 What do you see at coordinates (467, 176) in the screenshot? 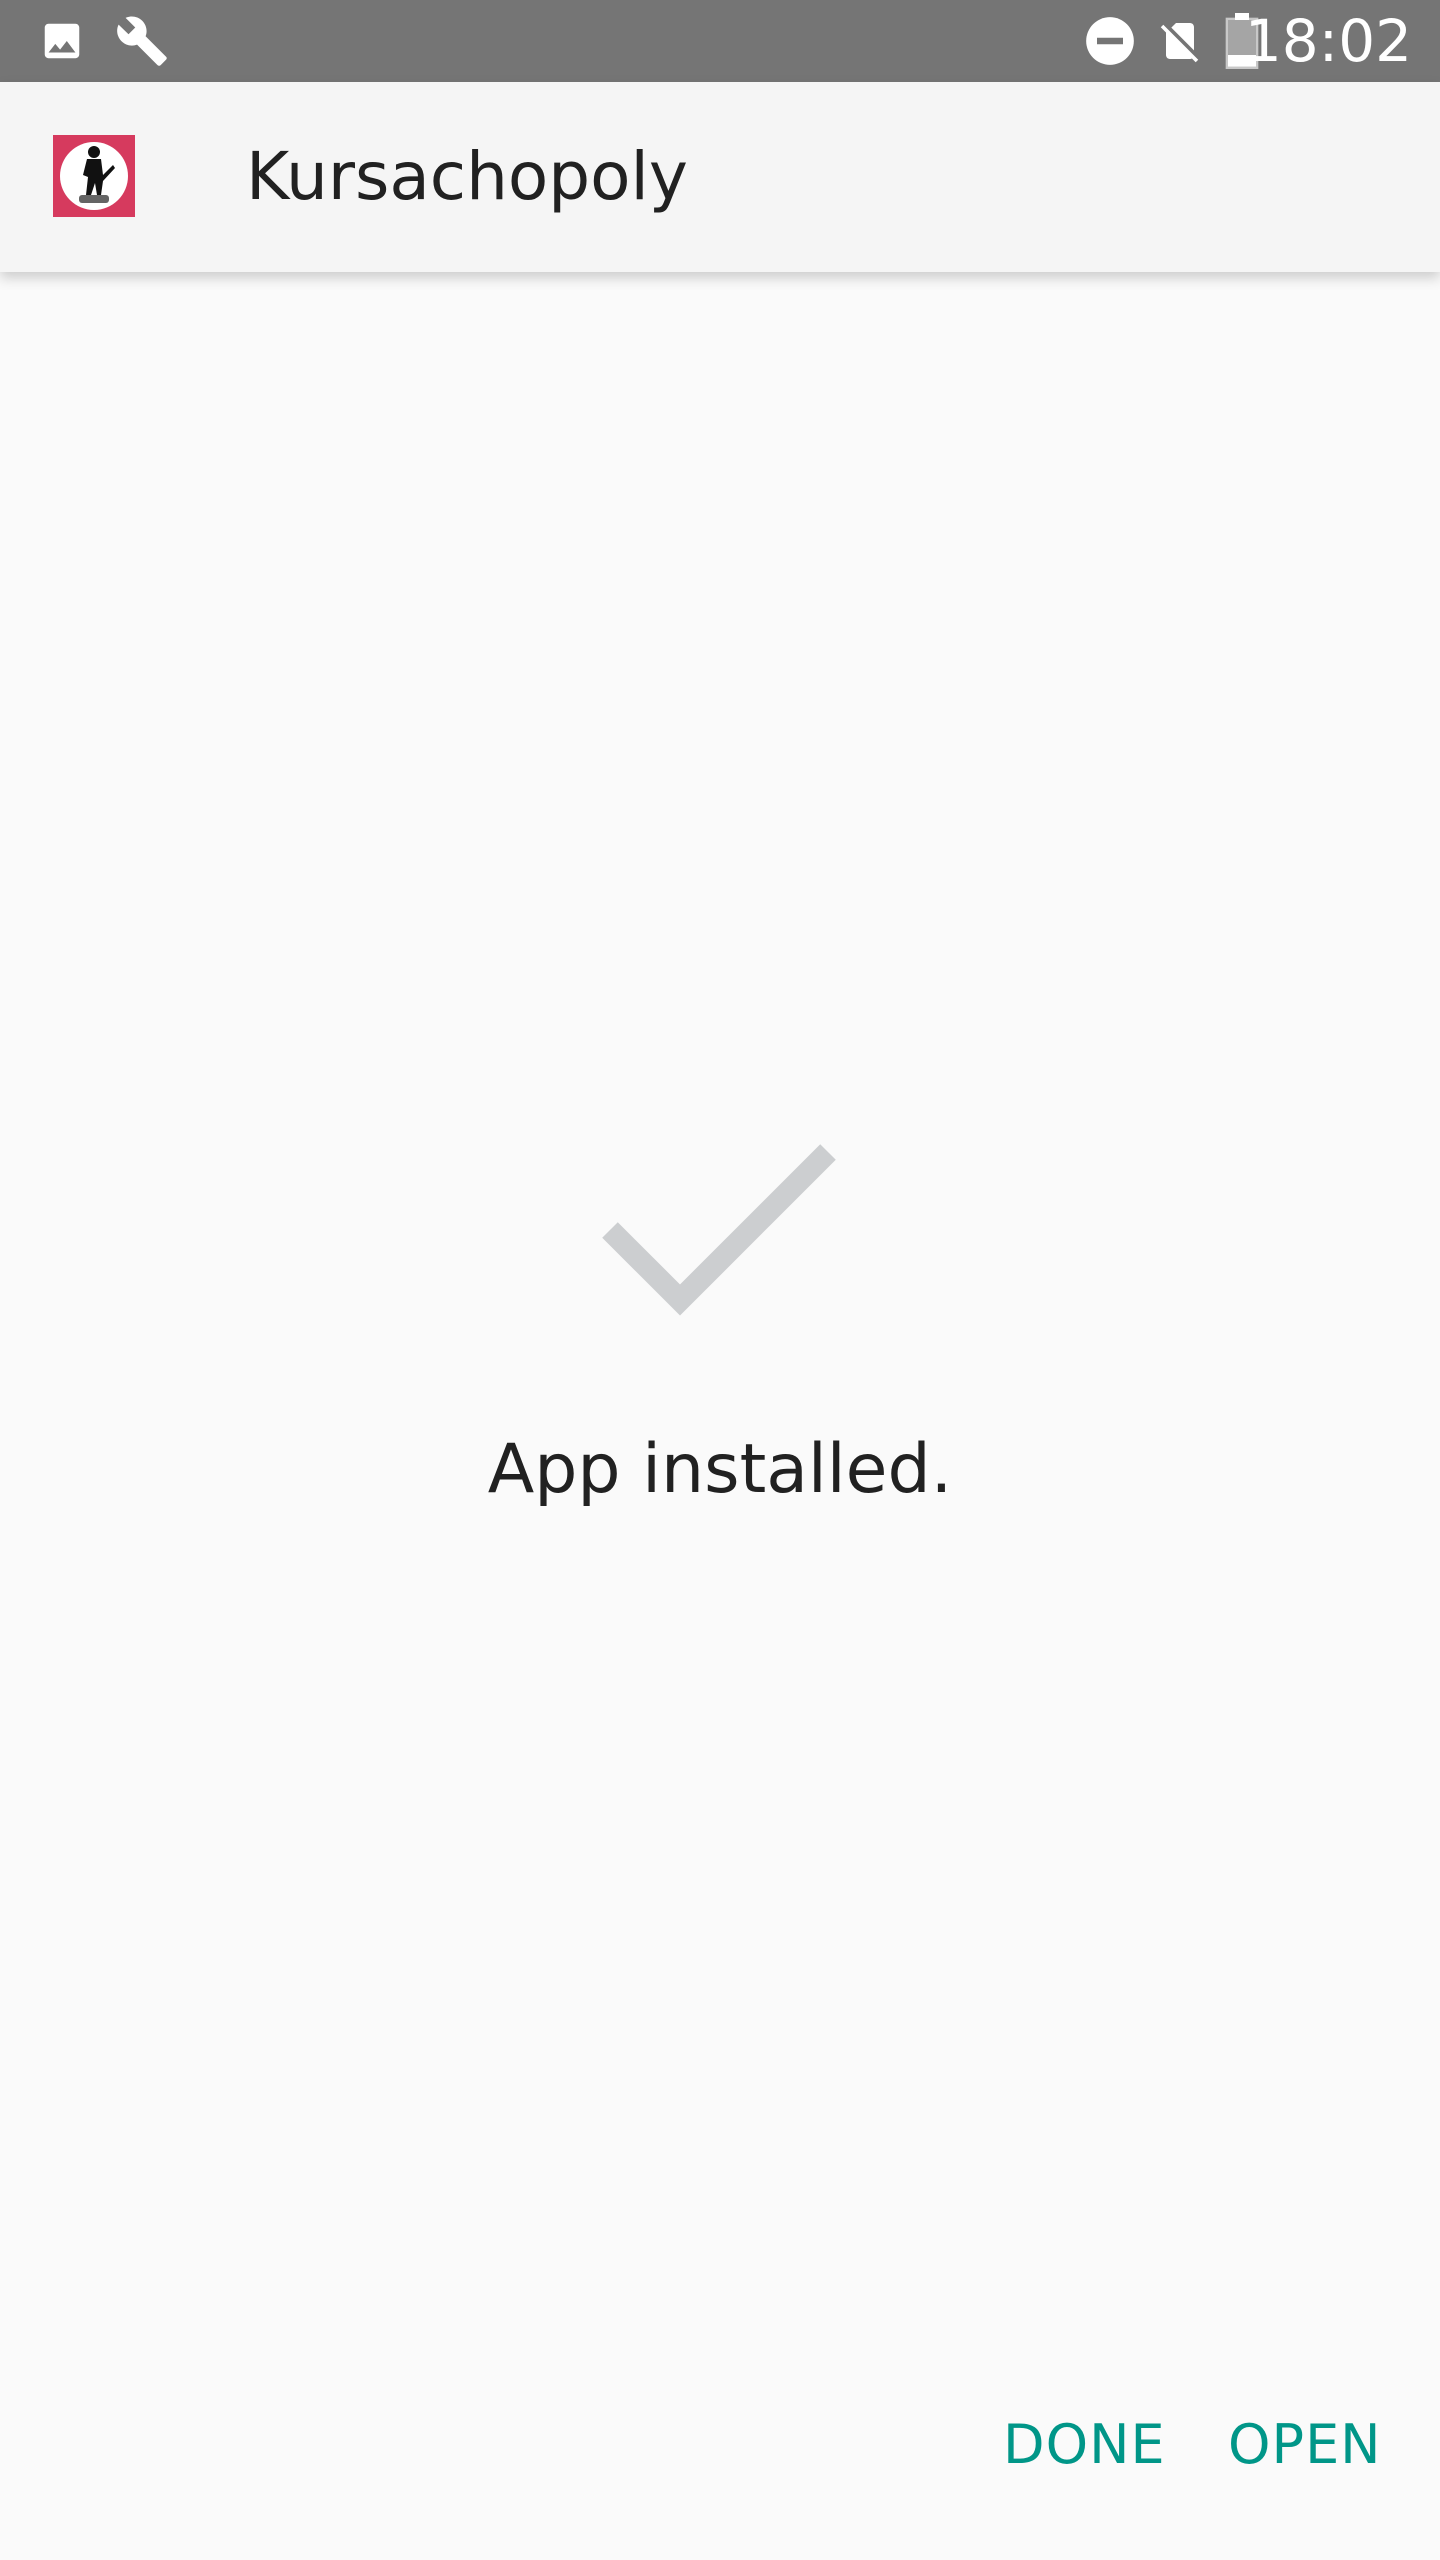
I see `app-title: Kursachopoly` at bounding box center [467, 176].